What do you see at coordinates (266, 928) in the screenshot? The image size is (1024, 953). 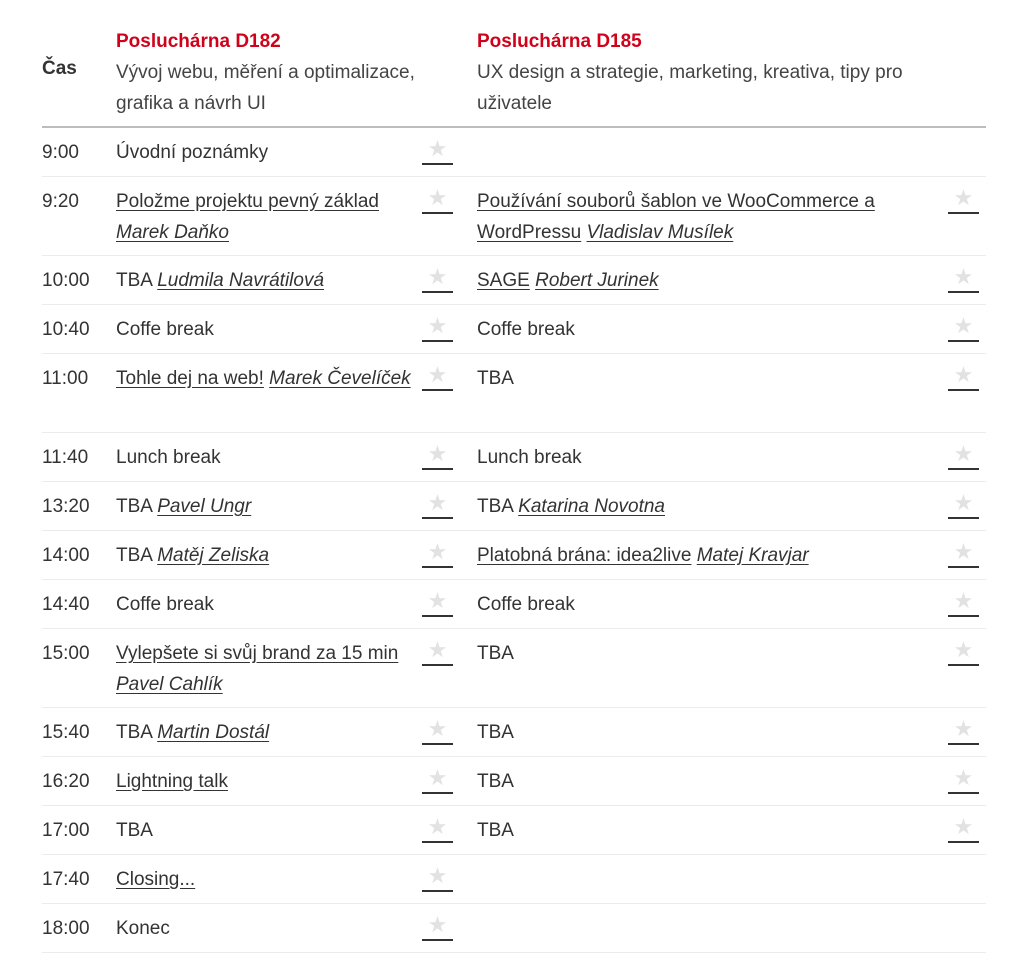 I see `session-d182: Konec` at bounding box center [266, 928].